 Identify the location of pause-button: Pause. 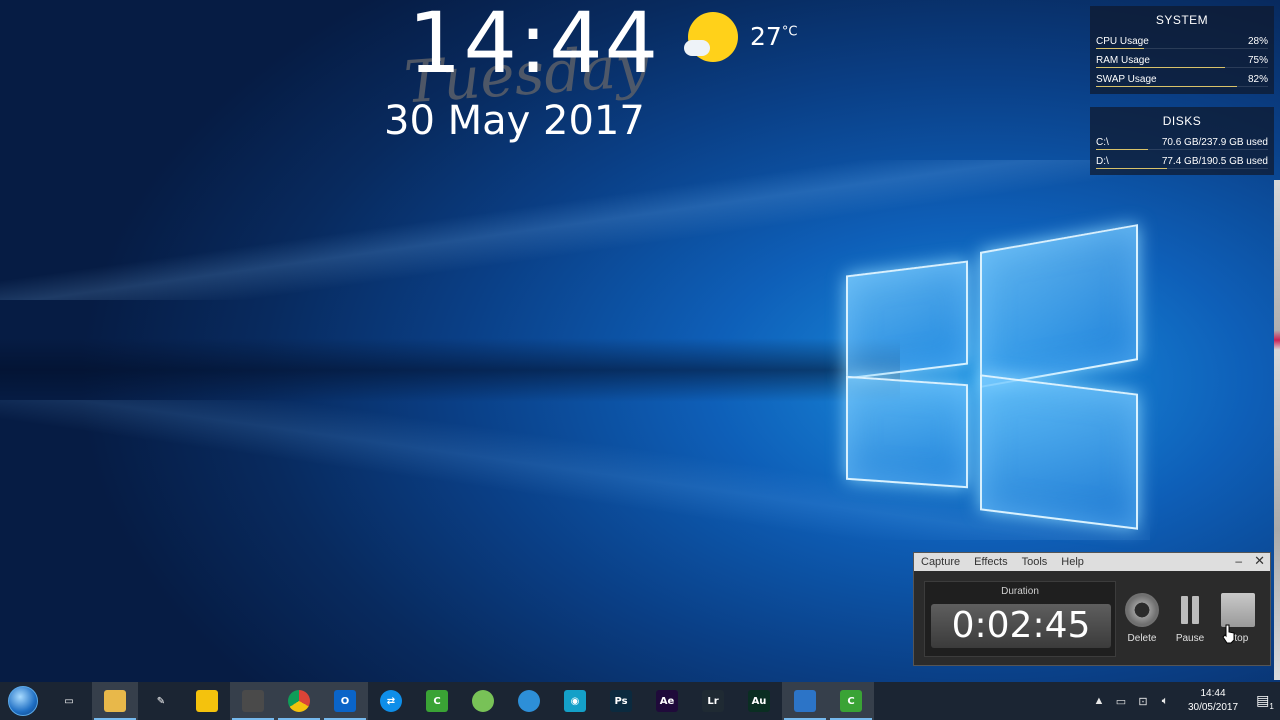
(1190, 618).